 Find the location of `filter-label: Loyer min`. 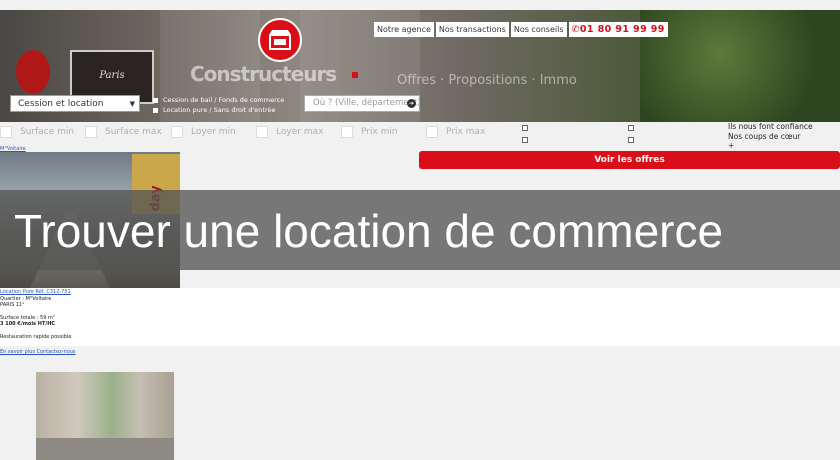

filter-label: Loyer min is located at coordinates (213, 132).